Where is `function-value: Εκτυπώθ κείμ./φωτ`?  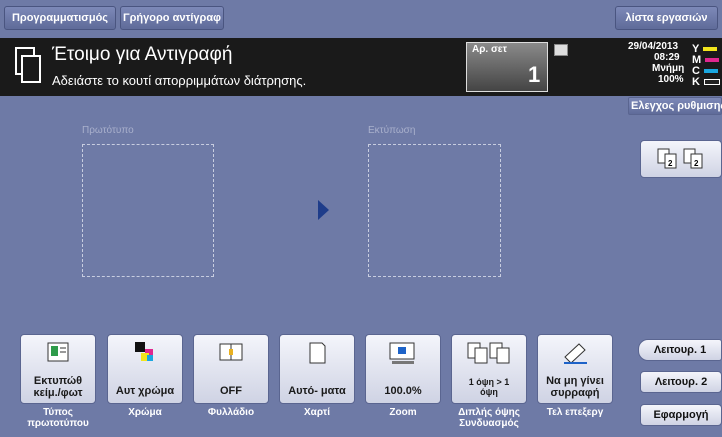 function-value: Εκτυπώθ κείμ./φωτ is located at coordinates (58, 387).